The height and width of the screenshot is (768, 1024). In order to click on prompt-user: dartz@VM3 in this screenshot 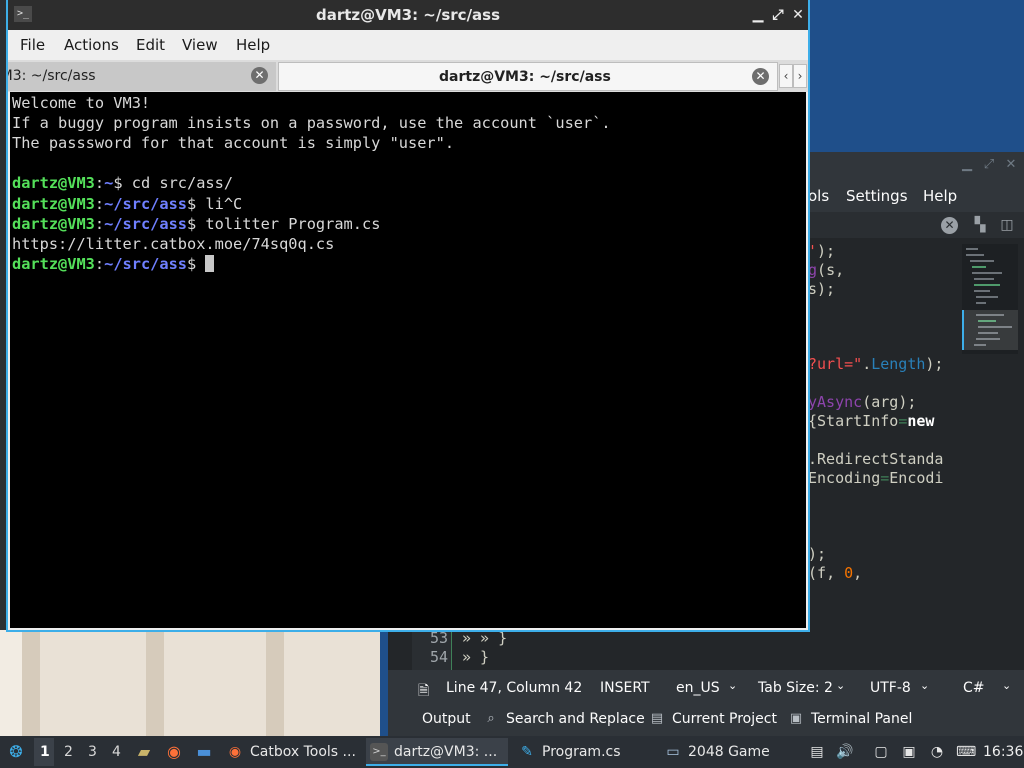, I will do `click(53, 223)`.